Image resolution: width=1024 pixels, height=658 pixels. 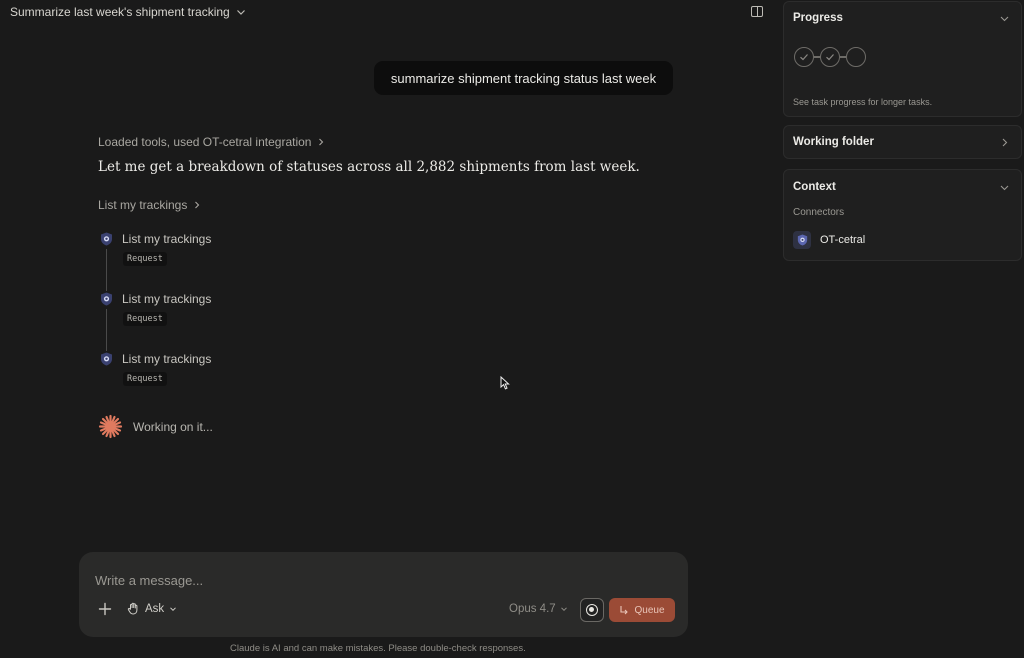 I want to click on plus-icon, so click(x=105, y=609).